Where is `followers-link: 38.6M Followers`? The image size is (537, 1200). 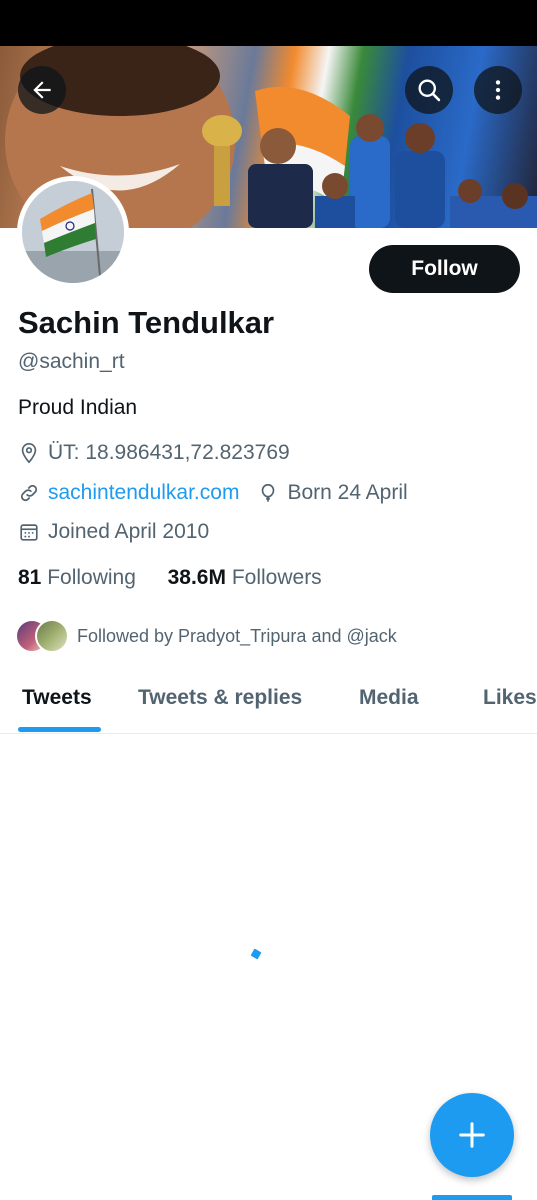 followers-link: 38.6M Followers is located at coordinates (245, 577).